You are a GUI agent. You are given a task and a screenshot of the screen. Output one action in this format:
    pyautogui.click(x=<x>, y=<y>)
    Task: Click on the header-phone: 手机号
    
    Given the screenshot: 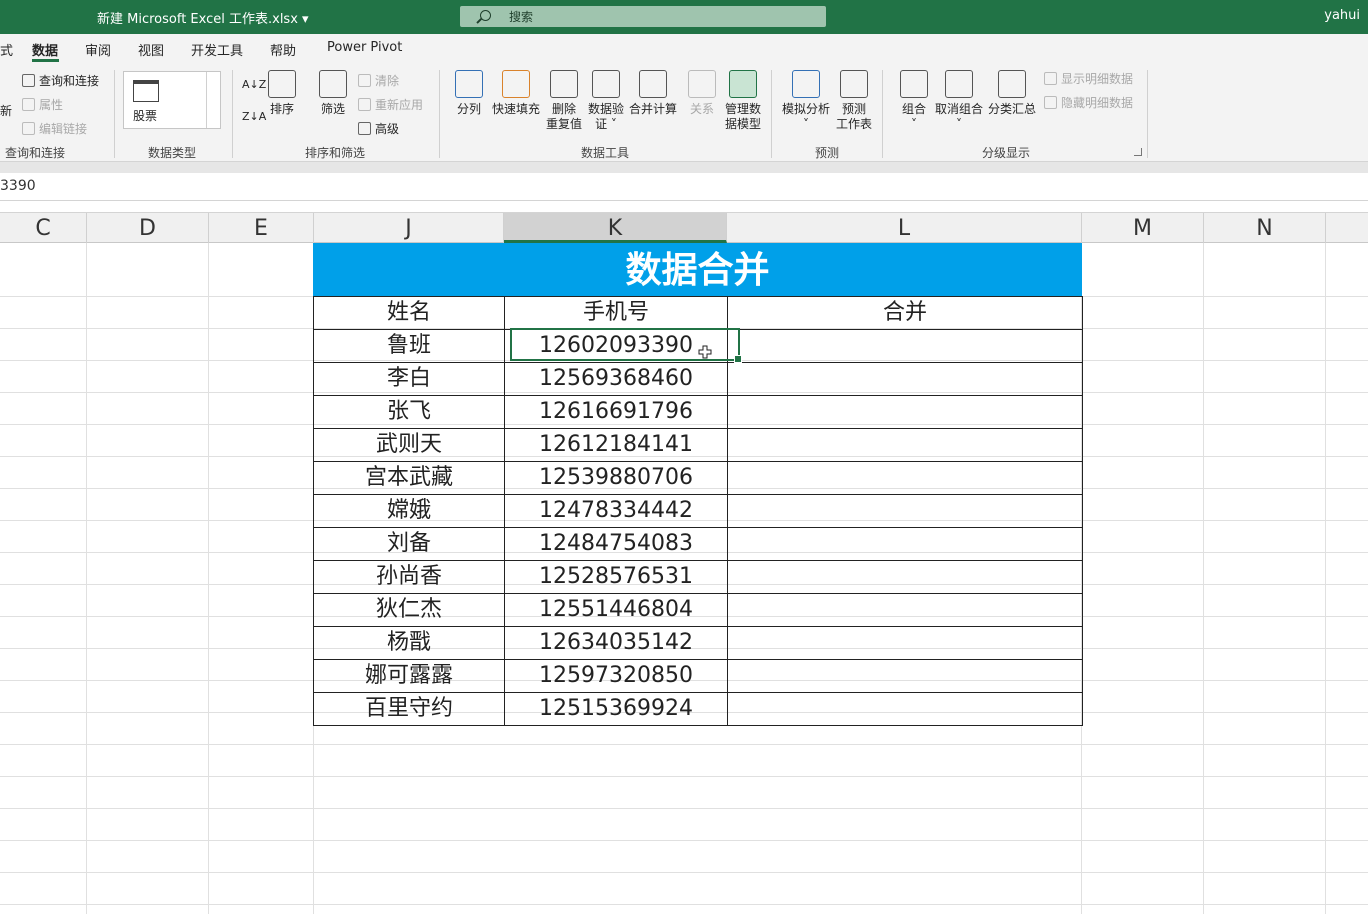 What is the action you would take?
    pyautogui.click(x=616, y=313)
    